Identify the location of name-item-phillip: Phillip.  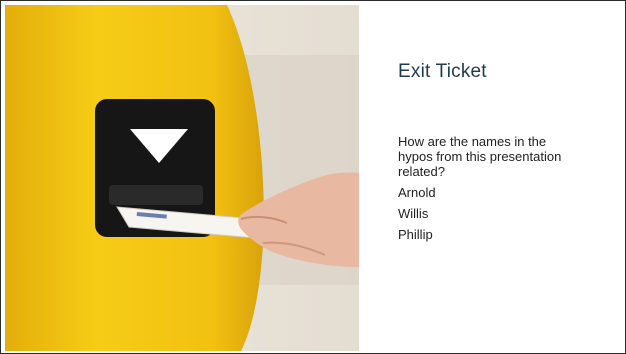
(415, 234).